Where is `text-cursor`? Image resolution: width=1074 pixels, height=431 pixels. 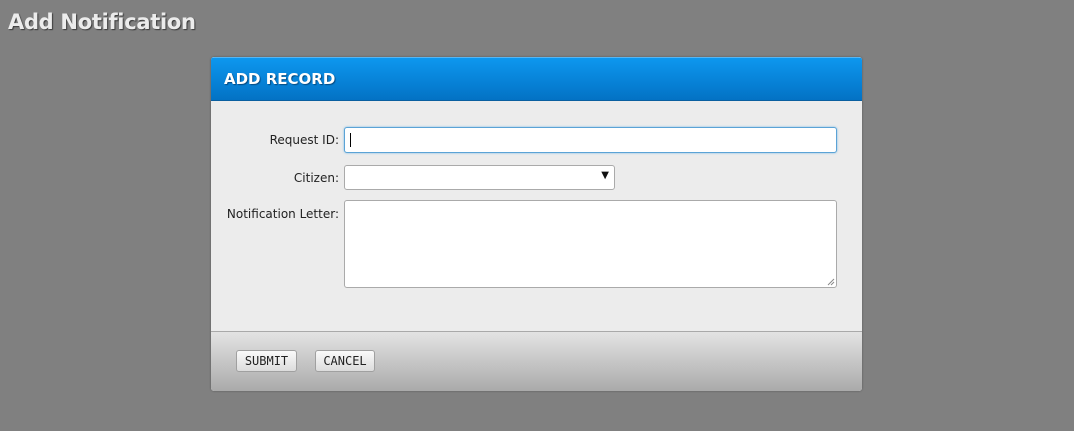 text-cursor is located at coordinates (350, 140).